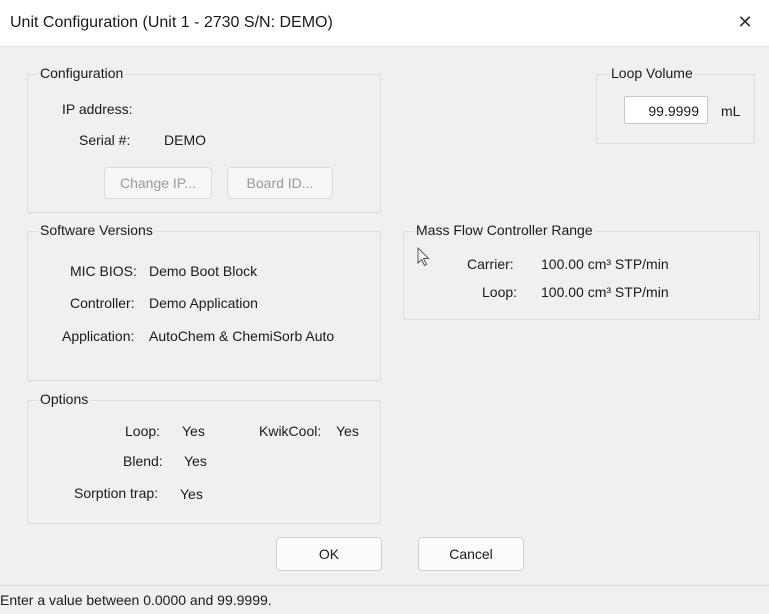  What do you see at coordinates (185, 140) in the screenshot?
I see `serial-value: DEMO` at bounding box center [185, 140].